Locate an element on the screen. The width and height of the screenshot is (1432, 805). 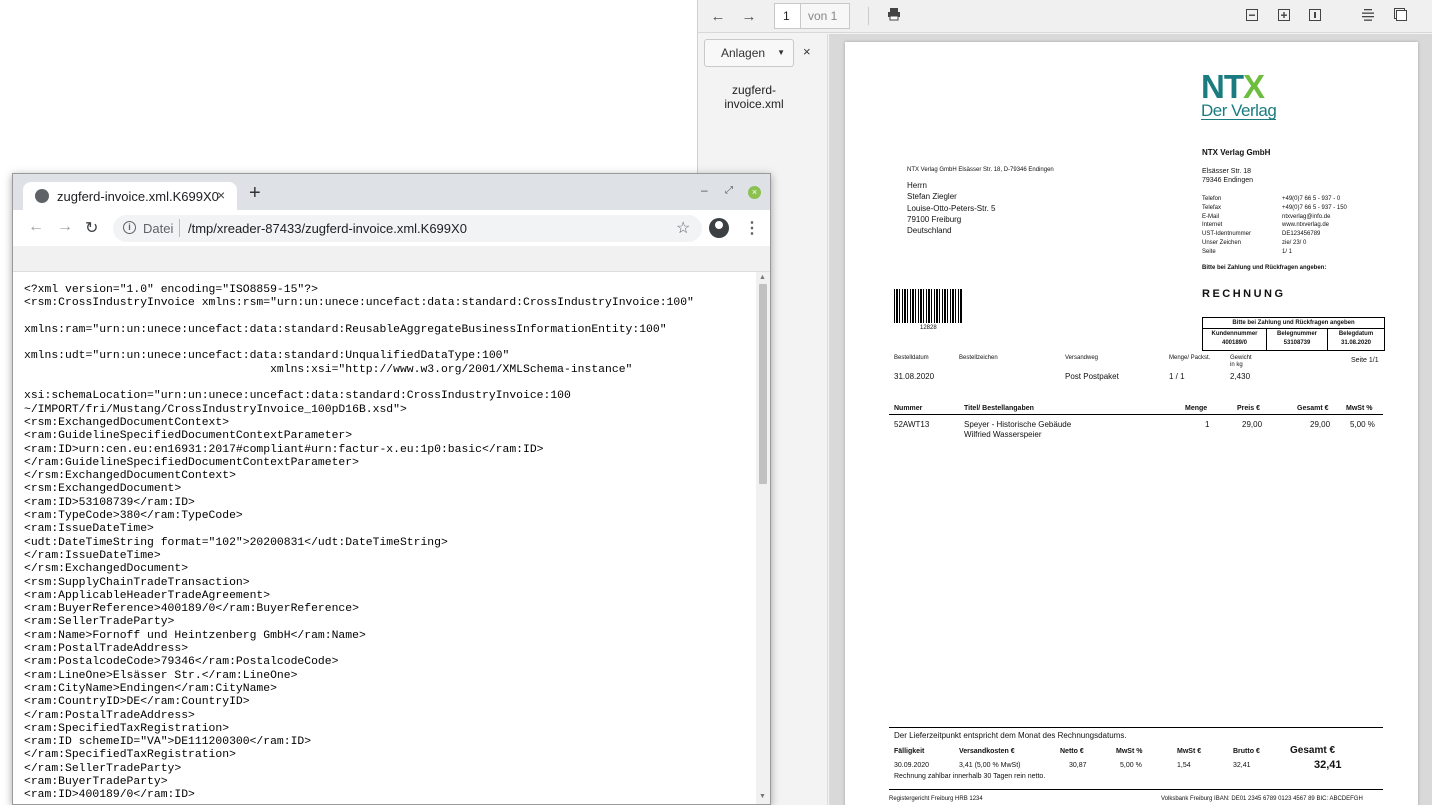
contact-value: +49(0)7 66 5 - 937 - 0 is located at coordinates (1311, 199).